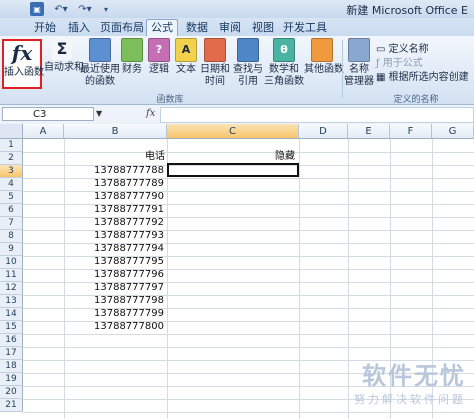 This screenshot has width=474, height=419. Describe the element at coordinates (342, 69) in the screenshot. I see `ribbon-separator` at that location.